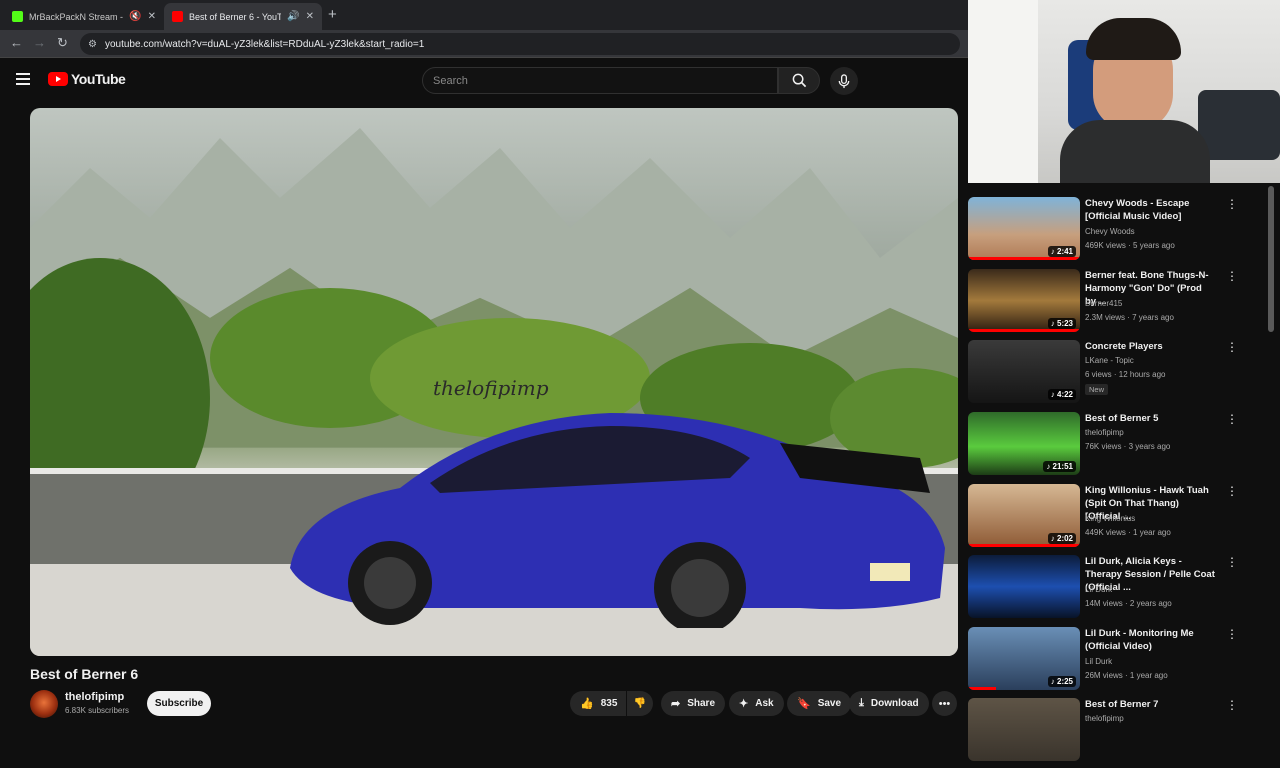 The width and height of the screenshot is (1280, 768). I want to click on search-icon, so click(799, 80).